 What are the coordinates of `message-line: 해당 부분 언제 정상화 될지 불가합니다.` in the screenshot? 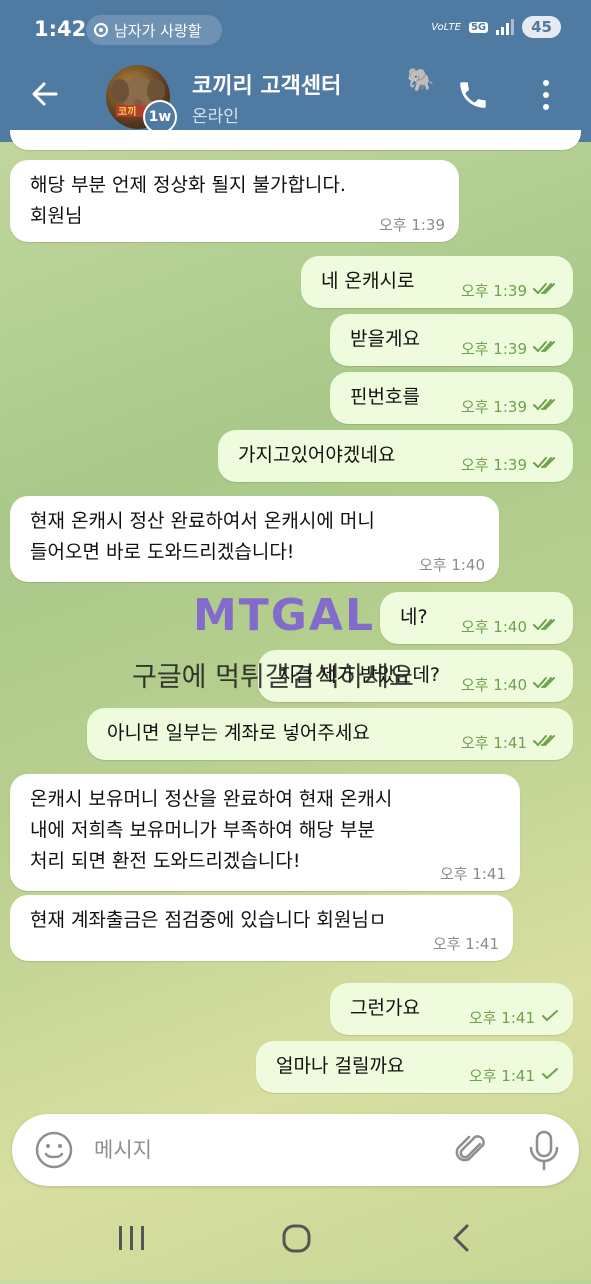 It's located at (188, 185).